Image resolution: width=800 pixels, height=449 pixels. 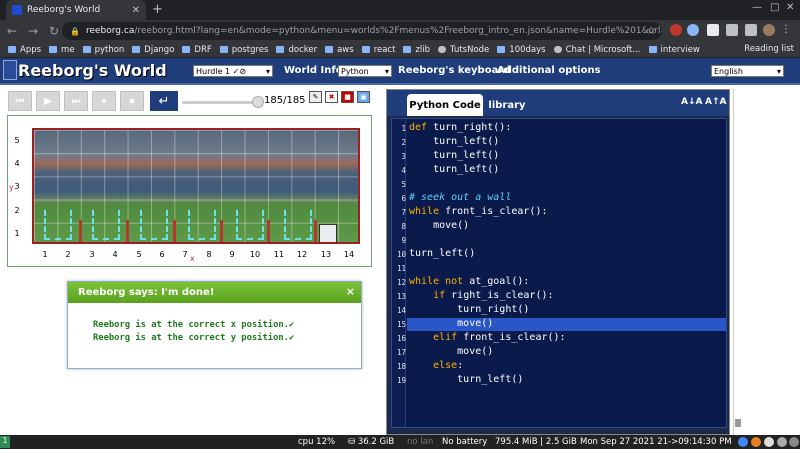 I want to click on world-select: Hurdle 1 ✓⊘, so click(x=233, y=71).